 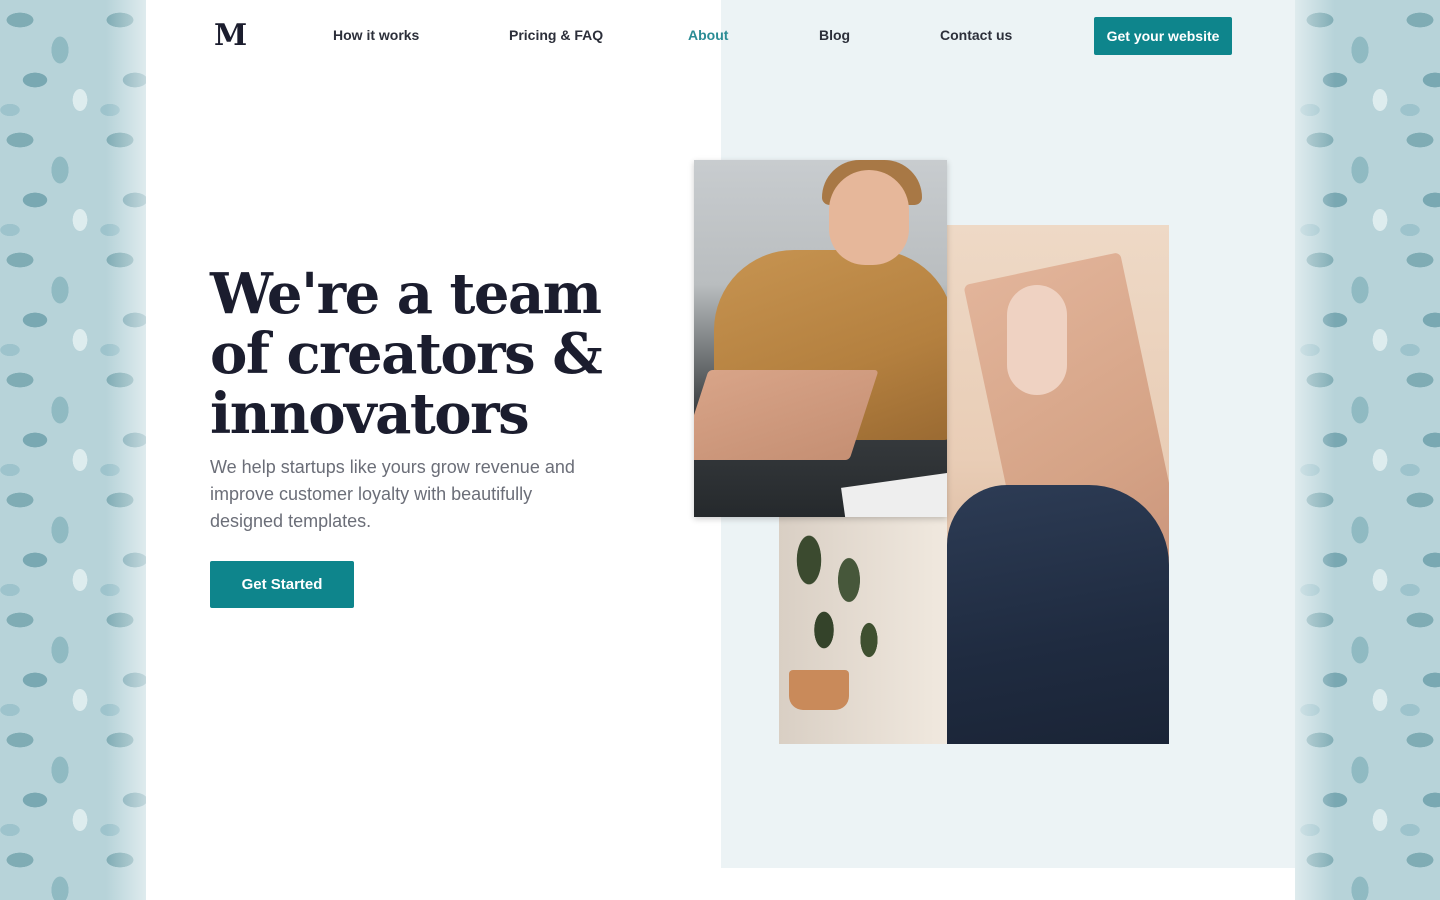 What do you see at coordinates (894, 494) in the screenshot?
I see `paper-sheet` at bounding box center [894, 494].